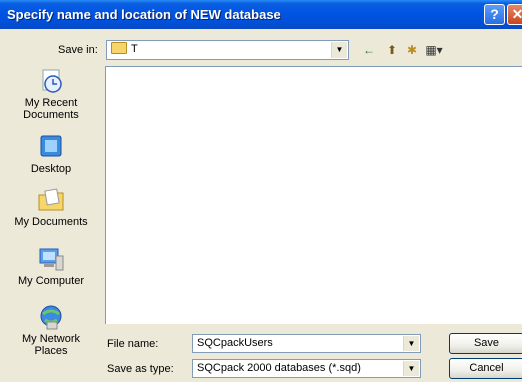 The image size is (522, 382). I want to click on save-in-value: T, so click(124, 48).